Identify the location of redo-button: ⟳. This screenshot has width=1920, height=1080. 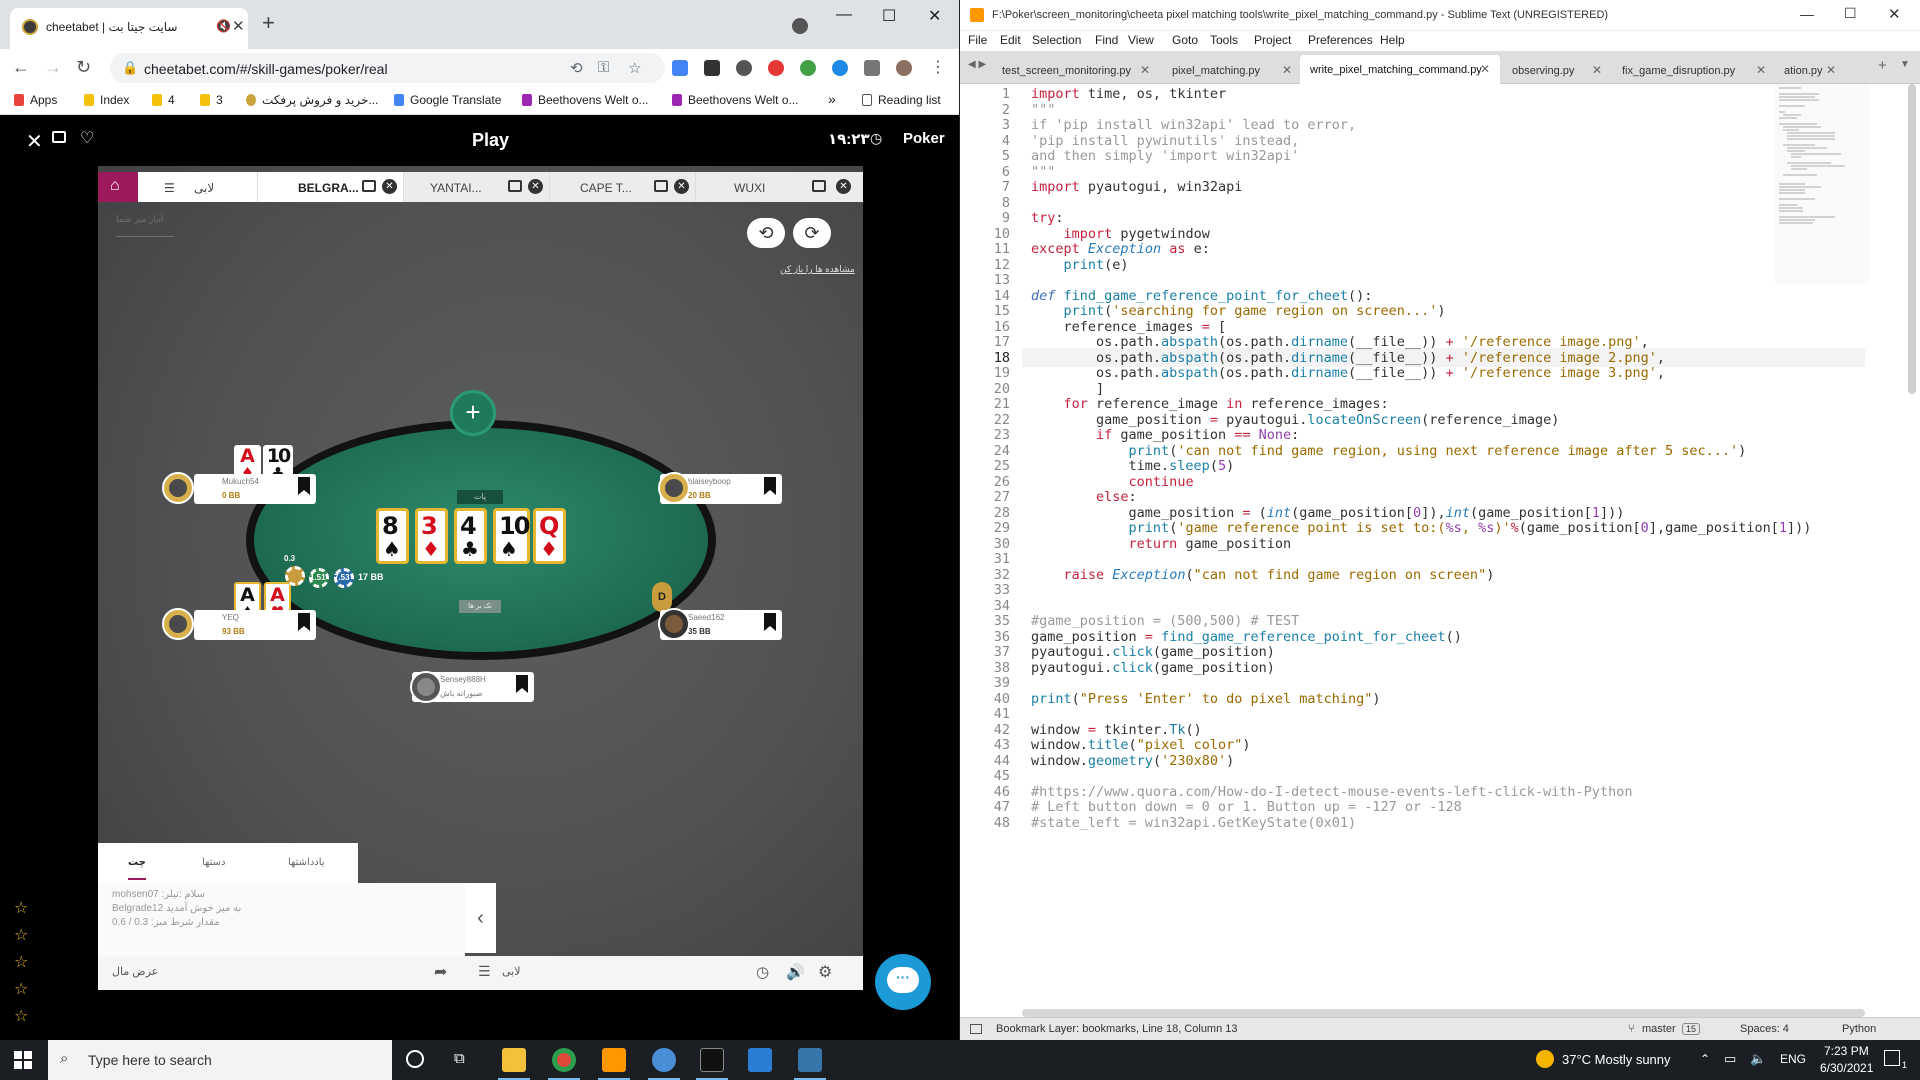
(812, 233).